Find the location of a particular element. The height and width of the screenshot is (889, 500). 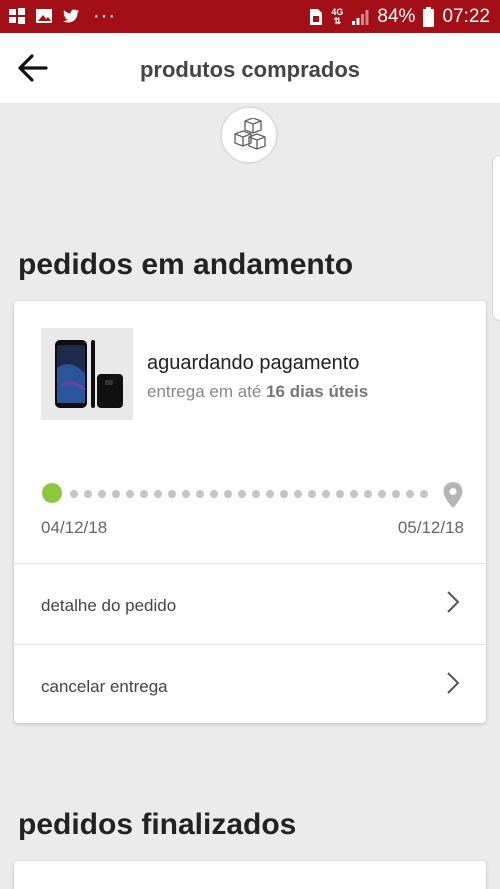

network-type: 4G ⇅ is located at coordinates (337, 16).